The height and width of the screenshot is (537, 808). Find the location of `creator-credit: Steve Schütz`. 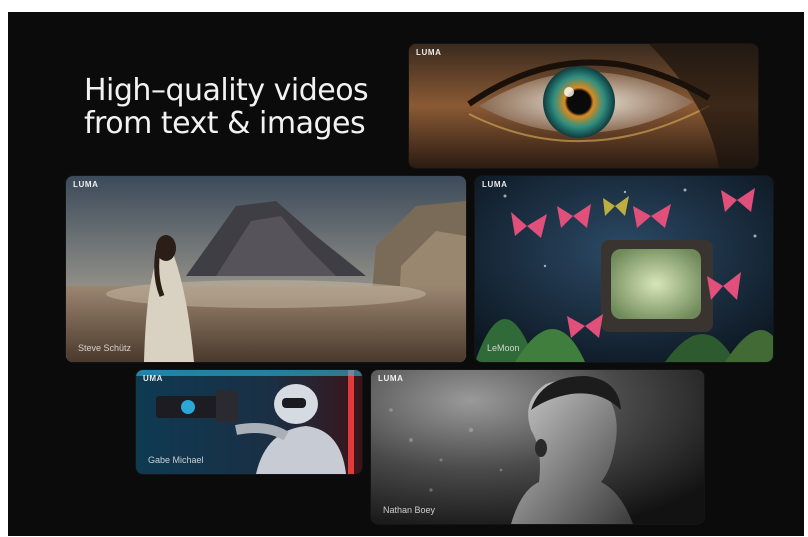

creator-credit: Steve Schütz is located at coordinates (105, 348).